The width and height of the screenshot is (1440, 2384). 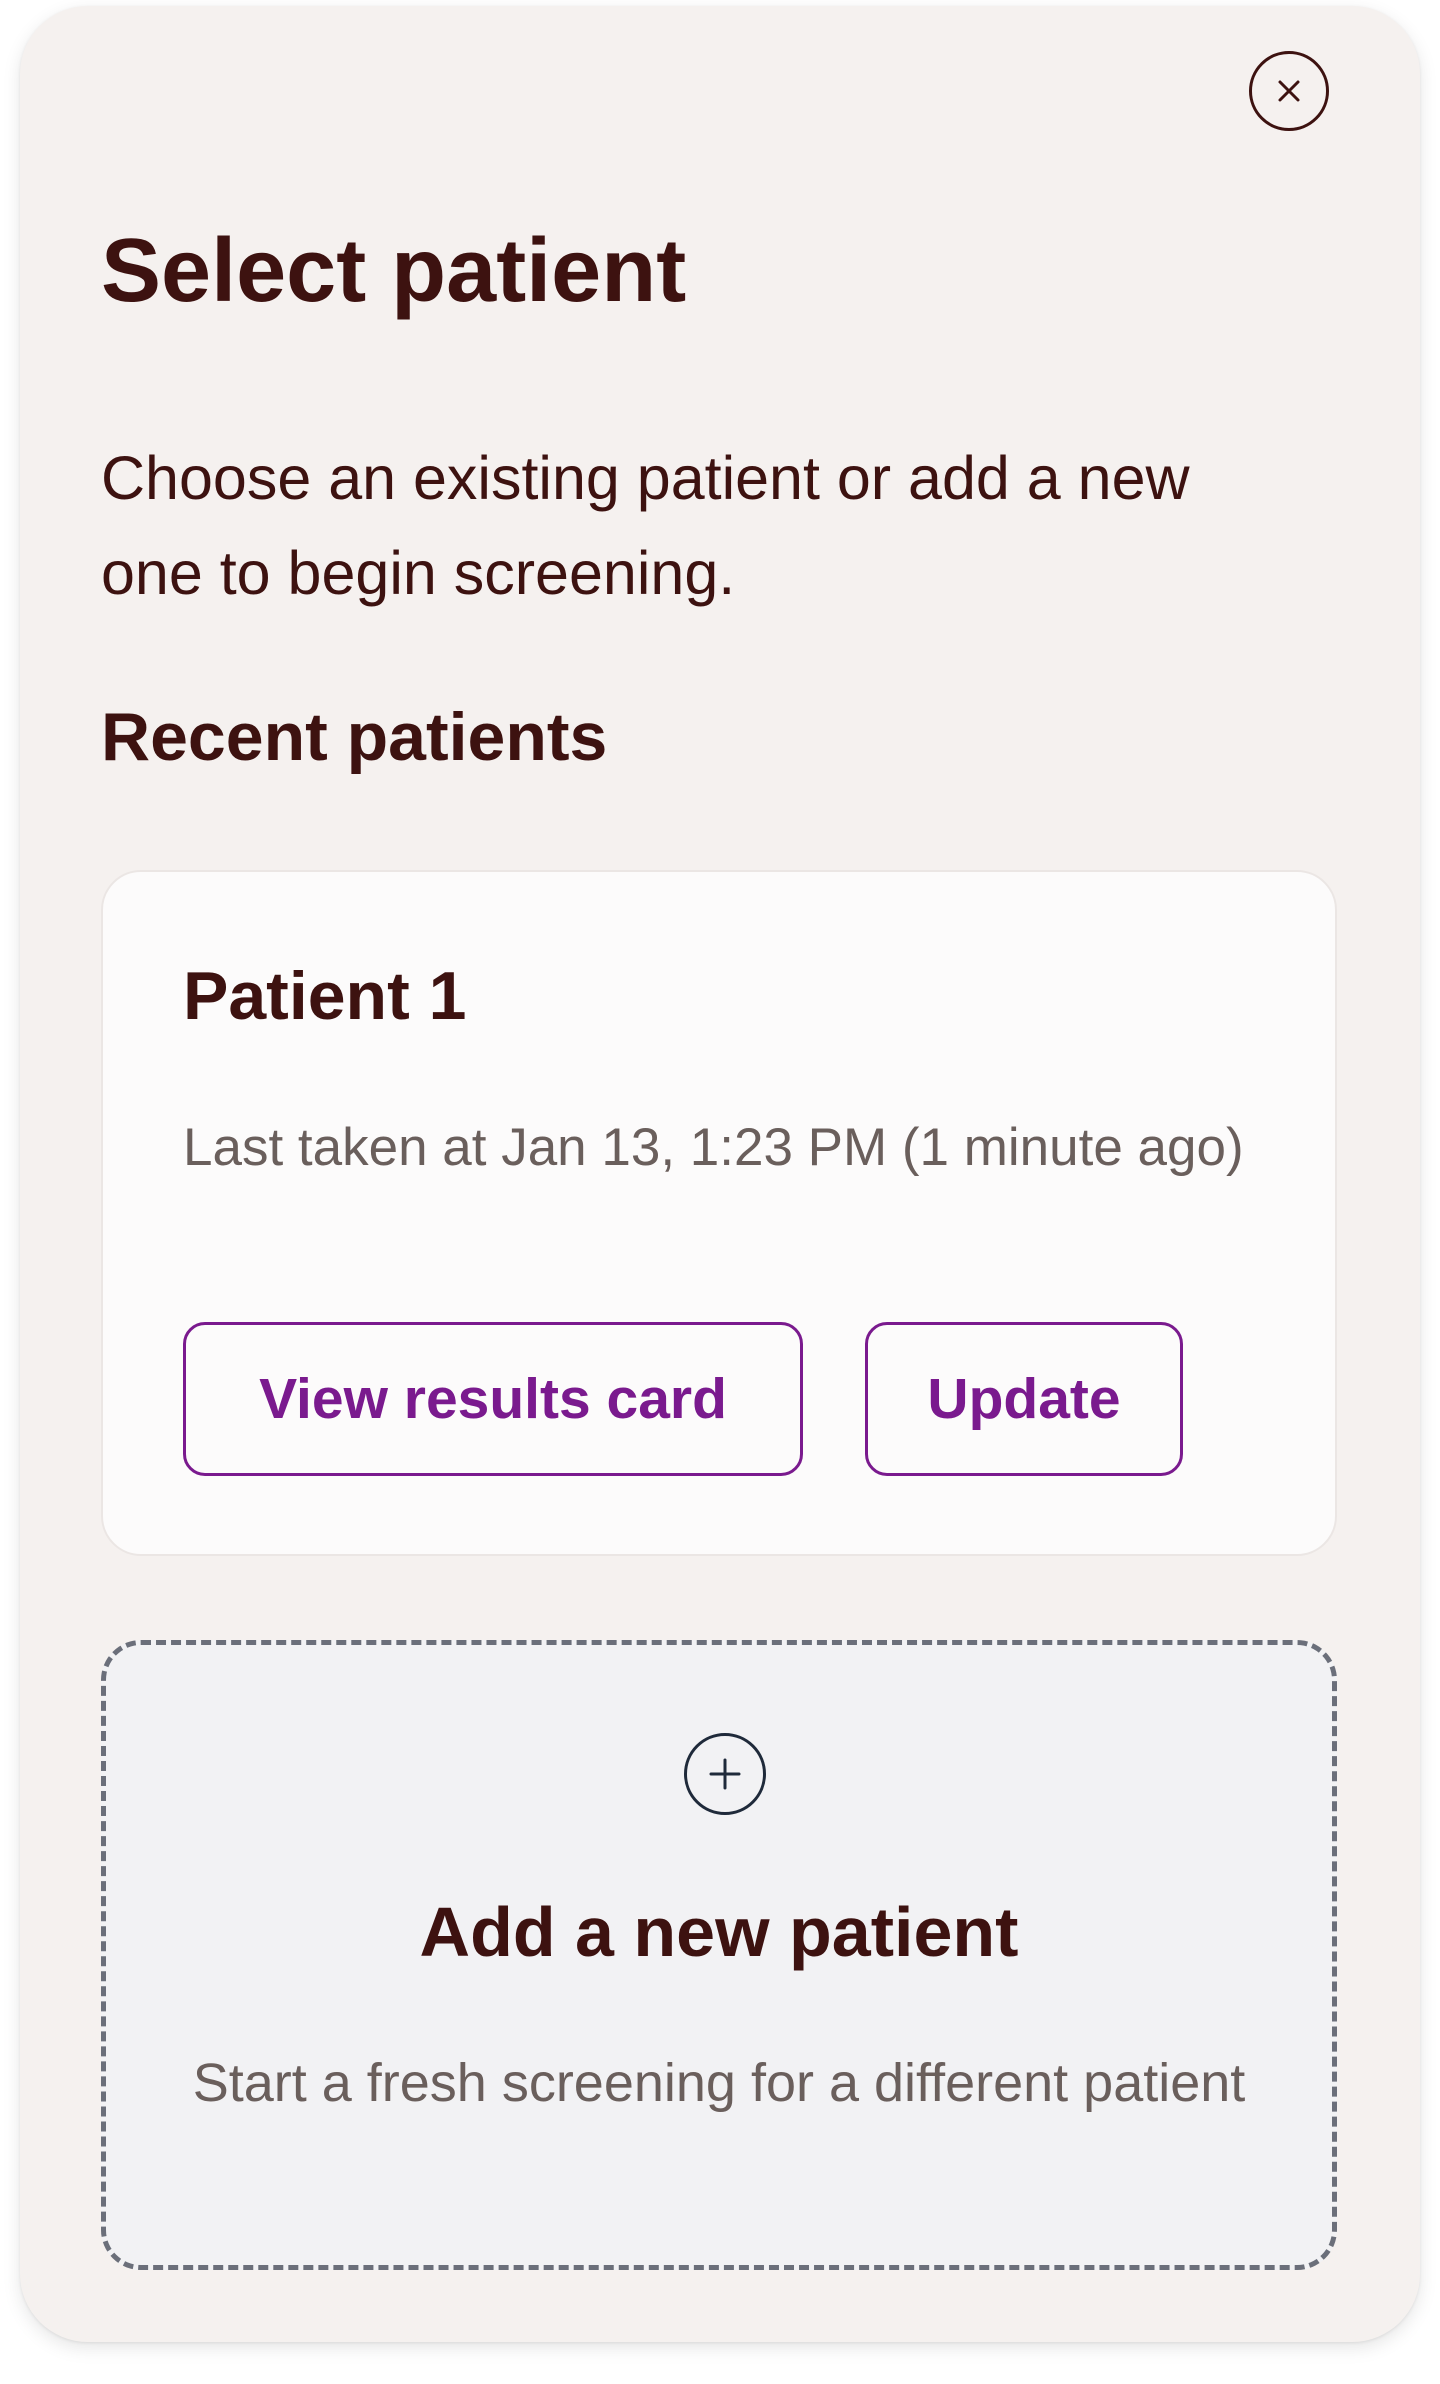 I want to click on close-button, so click(x=1289, y=91).